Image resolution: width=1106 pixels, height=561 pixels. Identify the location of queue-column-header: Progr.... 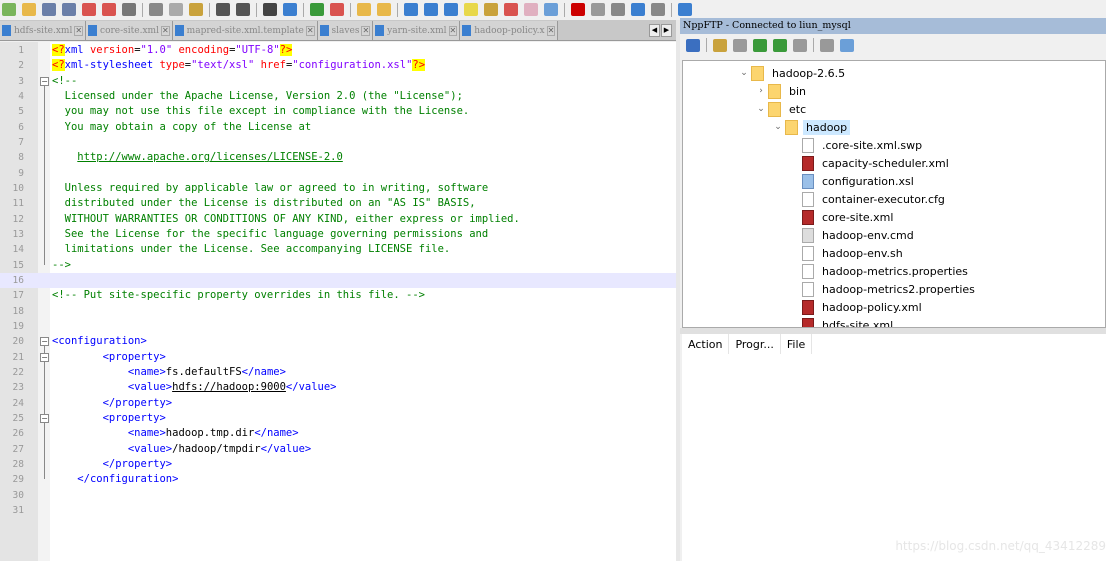
(755, 344).